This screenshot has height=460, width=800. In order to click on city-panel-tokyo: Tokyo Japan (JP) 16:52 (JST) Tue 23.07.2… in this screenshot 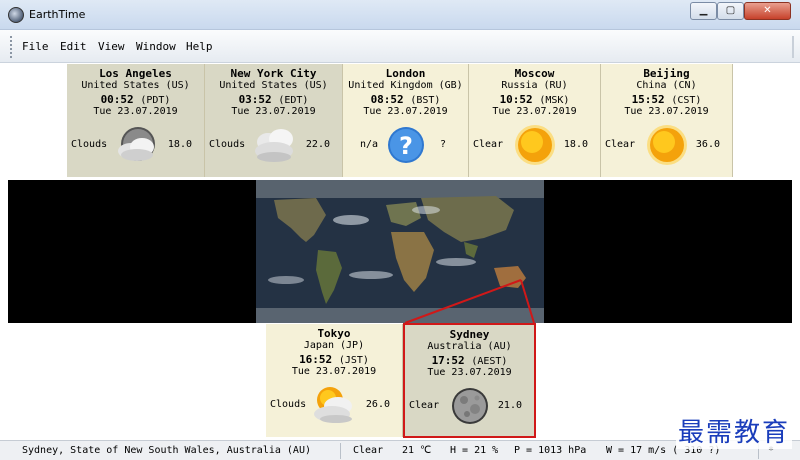, I will do `click(334, 380)`.